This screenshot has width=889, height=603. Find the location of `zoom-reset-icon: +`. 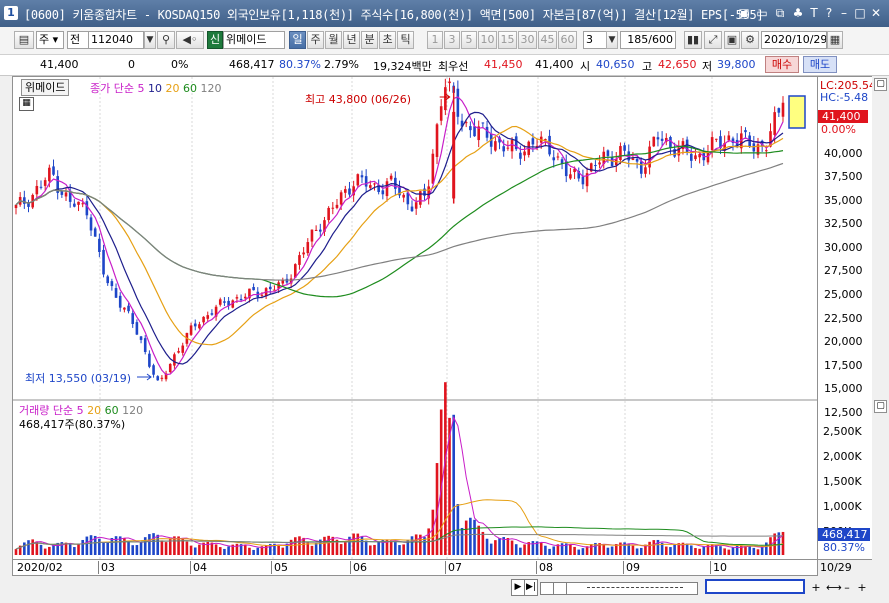

zoom-reset-icon: + is located at coordinates (862, 587).